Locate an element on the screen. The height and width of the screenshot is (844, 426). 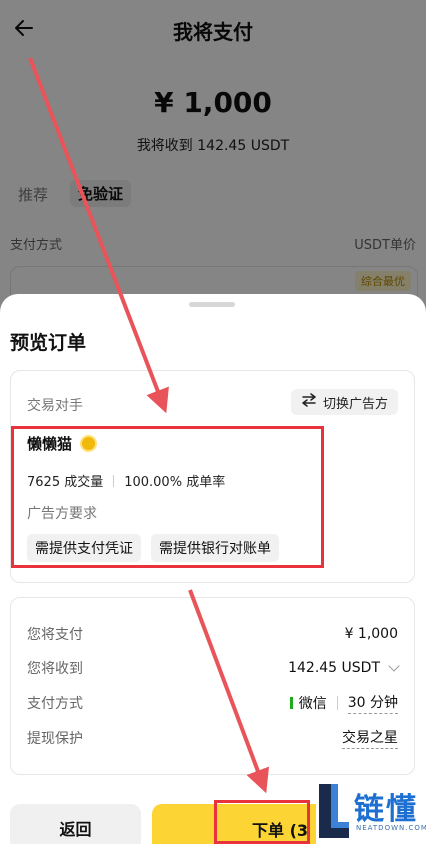
counterparty-label: 交易对手 is located at coordinates (55, 406).